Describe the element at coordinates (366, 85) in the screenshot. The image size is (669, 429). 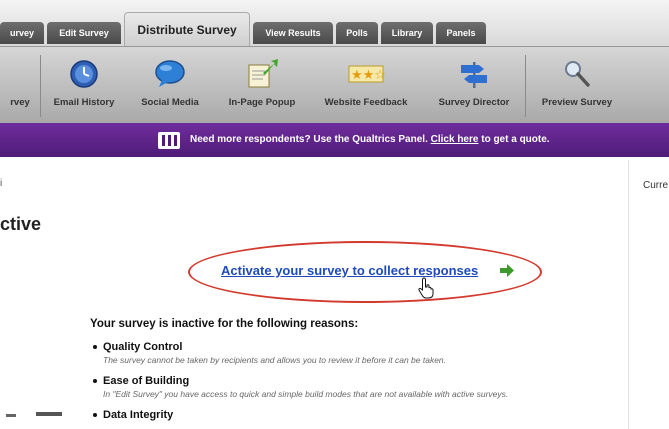
I see `toolbar-item-website-feedback: ★★☆ Website Feedback` at that location.